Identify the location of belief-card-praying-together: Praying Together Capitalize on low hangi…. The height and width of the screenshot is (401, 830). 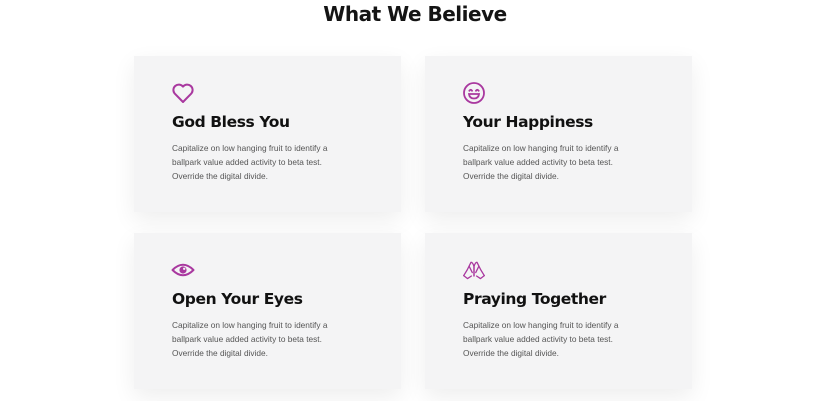
(558, 311).